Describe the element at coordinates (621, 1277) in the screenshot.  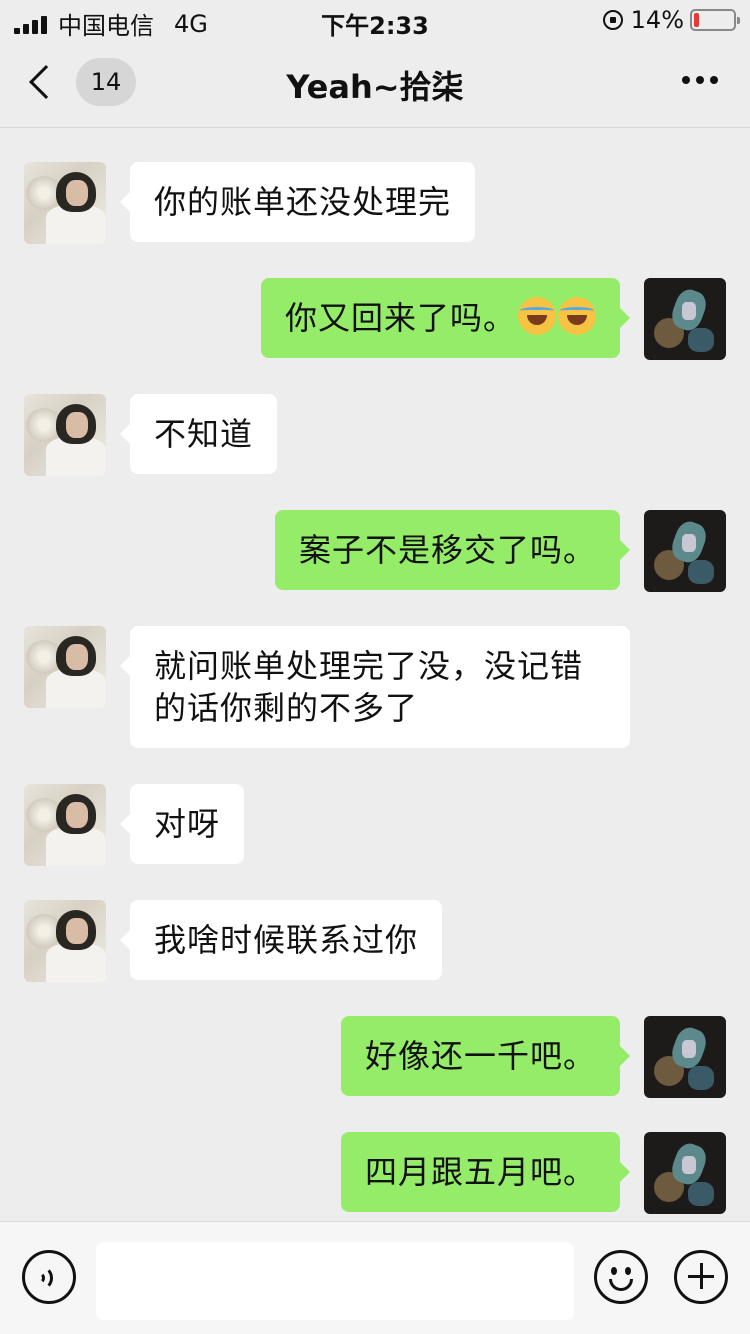
I see `emoji-button` at that location.